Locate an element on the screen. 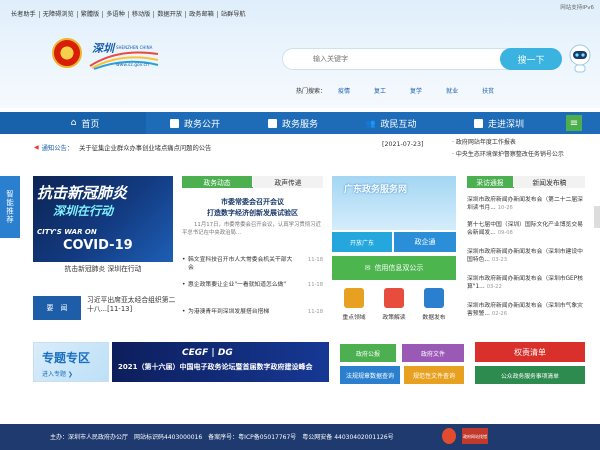 The height and width of the screenshot is (450, 600). robot-assistant-icon is located at coordinates (580, 59).